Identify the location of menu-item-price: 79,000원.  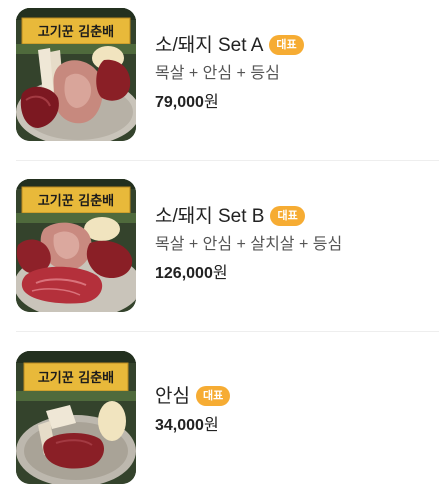
(187, 103).